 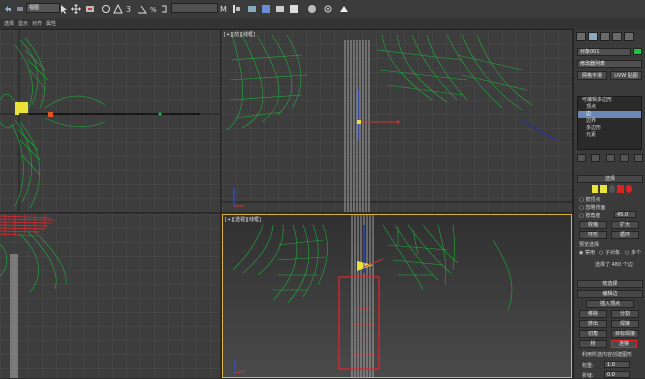 What do you see at coordinates (589, 245) in the screenshot?
I see `preview-selection-label: 预览选择` at bounding box center [589, 245].